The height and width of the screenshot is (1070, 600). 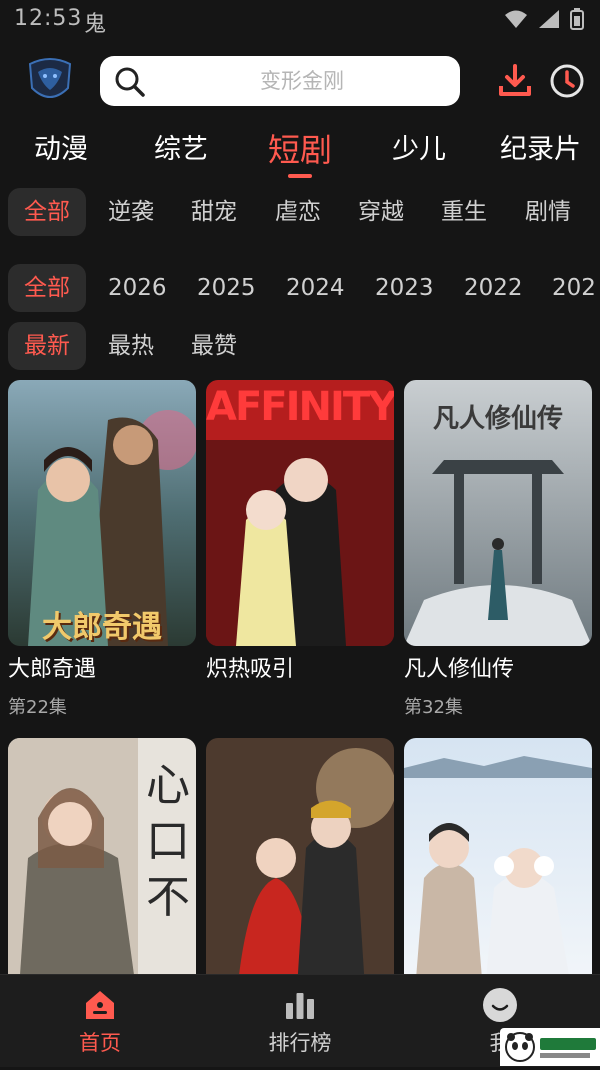 I want to click on poster-image: AFFINITY, so click(x=300, y=513).